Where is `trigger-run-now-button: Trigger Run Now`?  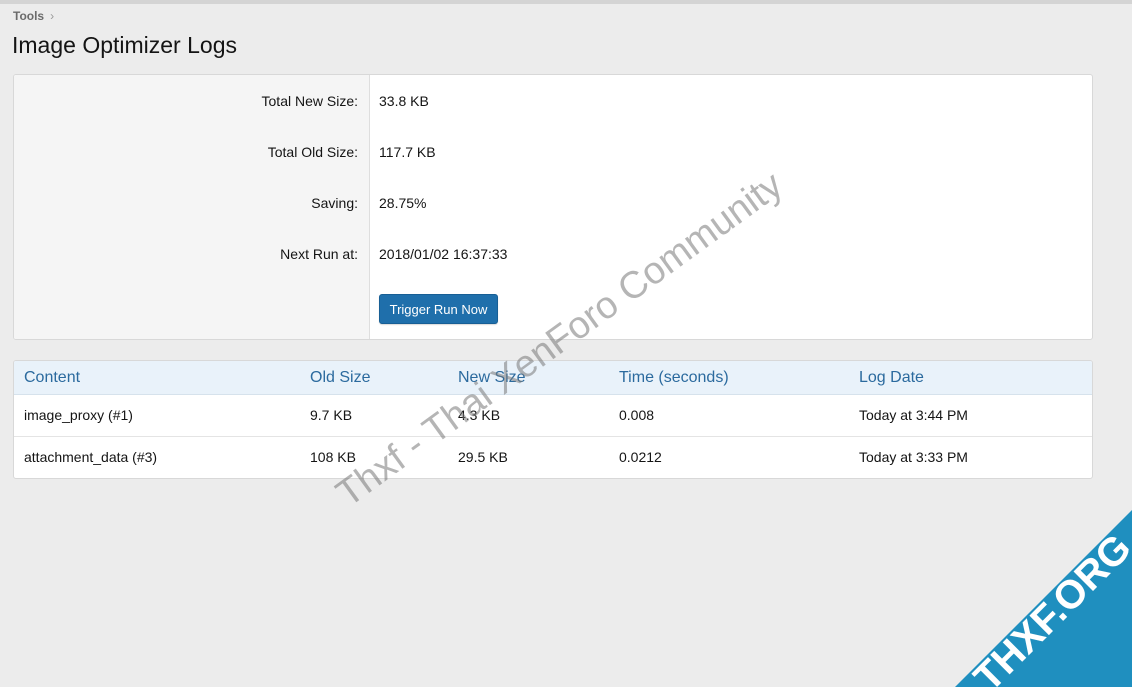 trigger-run-now-button: Trigger Run Now is located at coordinates (438, 309).